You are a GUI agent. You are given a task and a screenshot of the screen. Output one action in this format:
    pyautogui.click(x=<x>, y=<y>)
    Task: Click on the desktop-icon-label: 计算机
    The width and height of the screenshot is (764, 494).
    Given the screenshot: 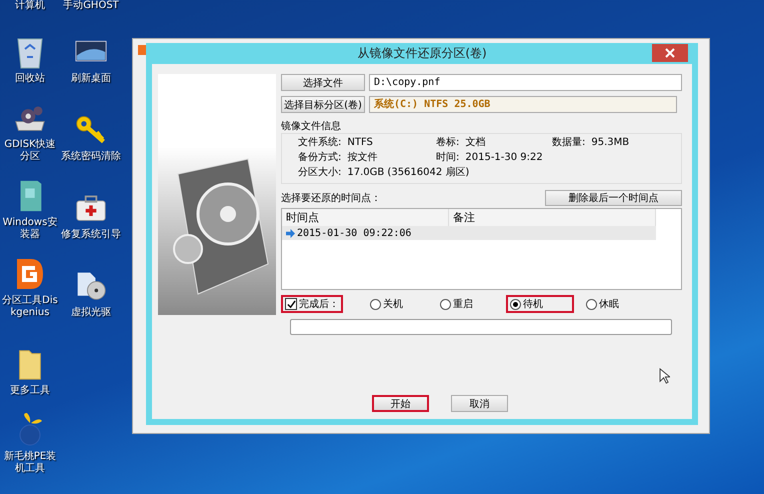 What is the action you would take?
    pyautogui.click(x=30, y=6)
    